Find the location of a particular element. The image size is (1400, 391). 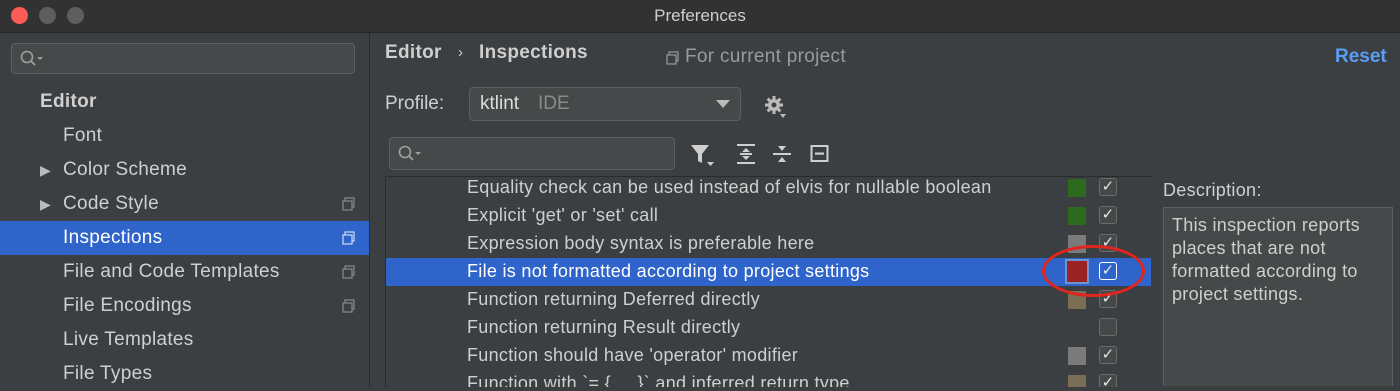

chevron-down-icon is located at coordinates (723, 104).